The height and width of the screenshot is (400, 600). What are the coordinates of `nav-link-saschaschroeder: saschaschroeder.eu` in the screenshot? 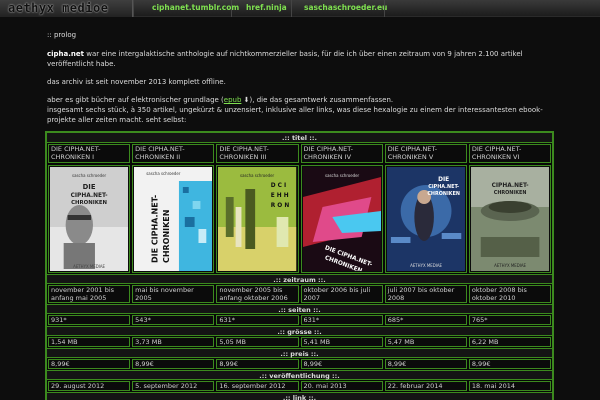 It's located at (345, 7).